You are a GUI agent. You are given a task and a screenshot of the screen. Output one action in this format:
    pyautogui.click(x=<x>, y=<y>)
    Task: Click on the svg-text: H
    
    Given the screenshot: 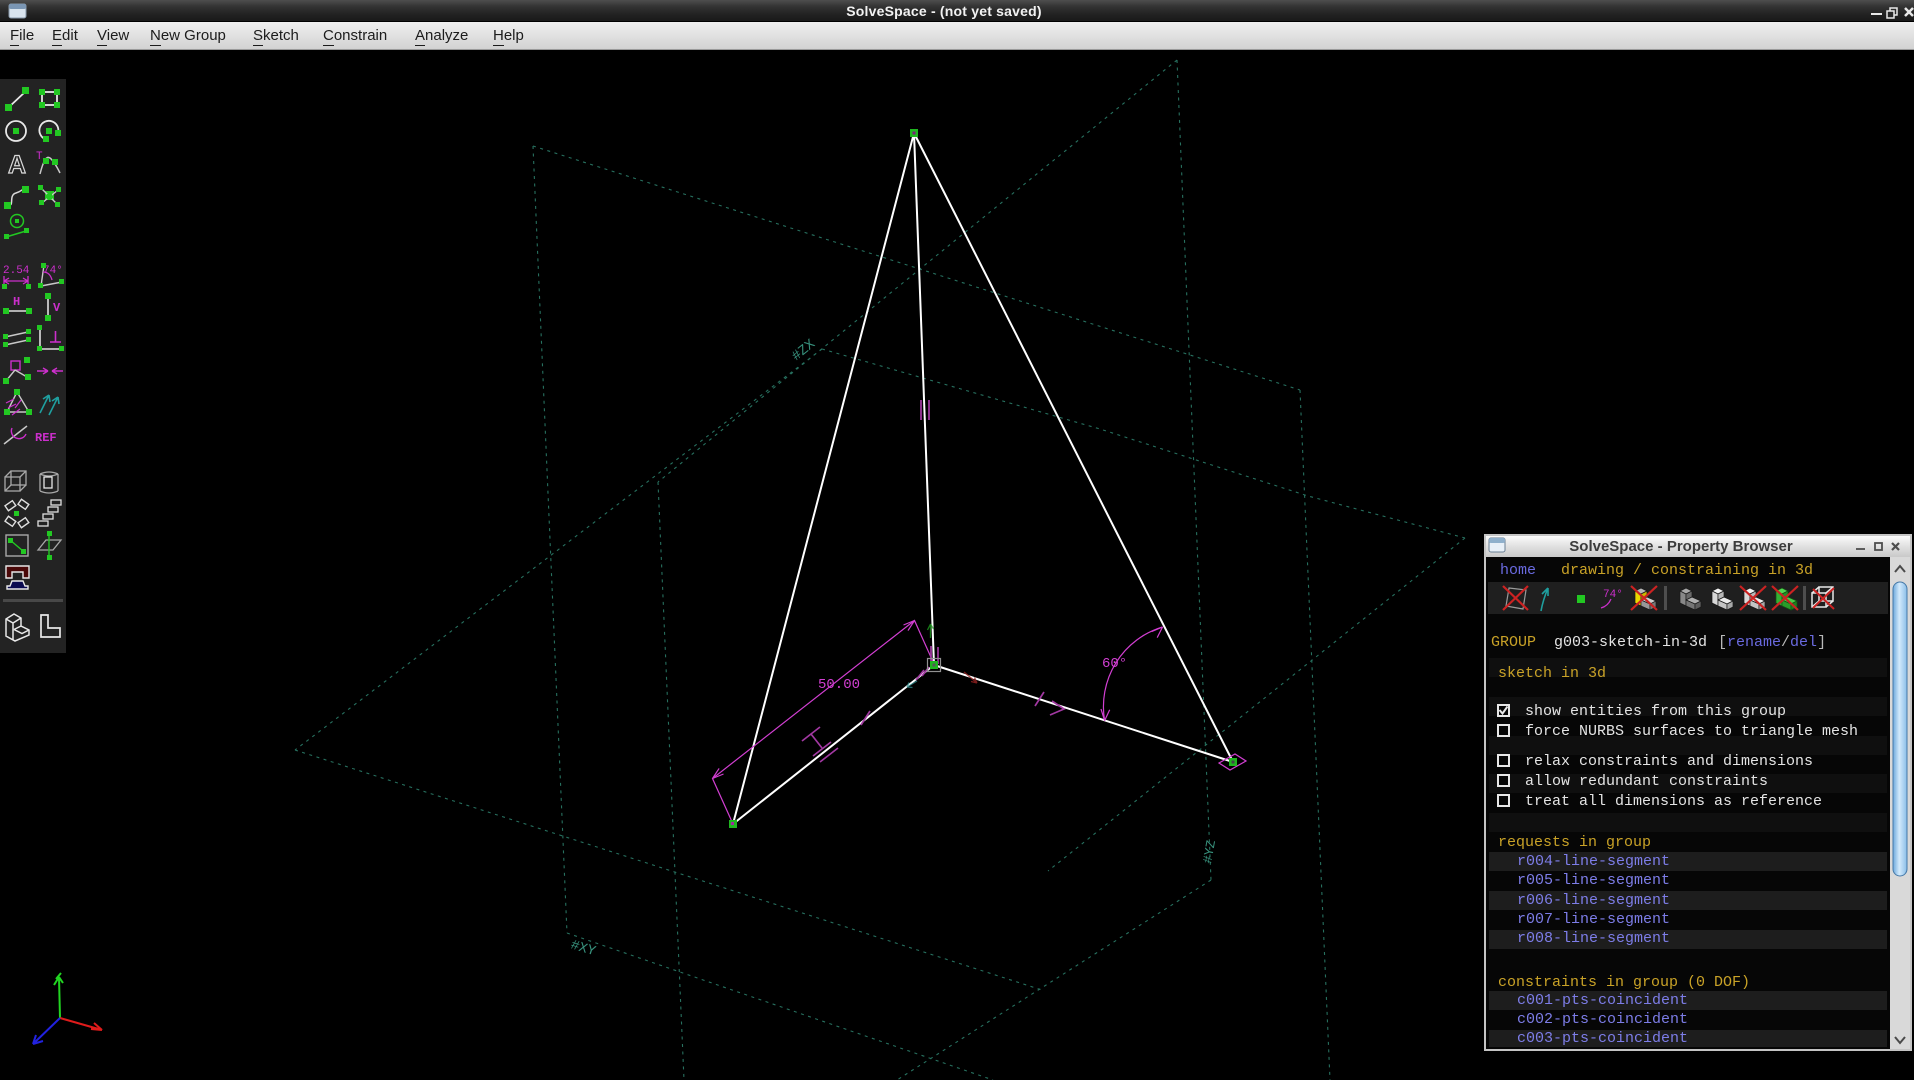 What is the action you would take?
    pyautogui.click(x=16, y=302)
    